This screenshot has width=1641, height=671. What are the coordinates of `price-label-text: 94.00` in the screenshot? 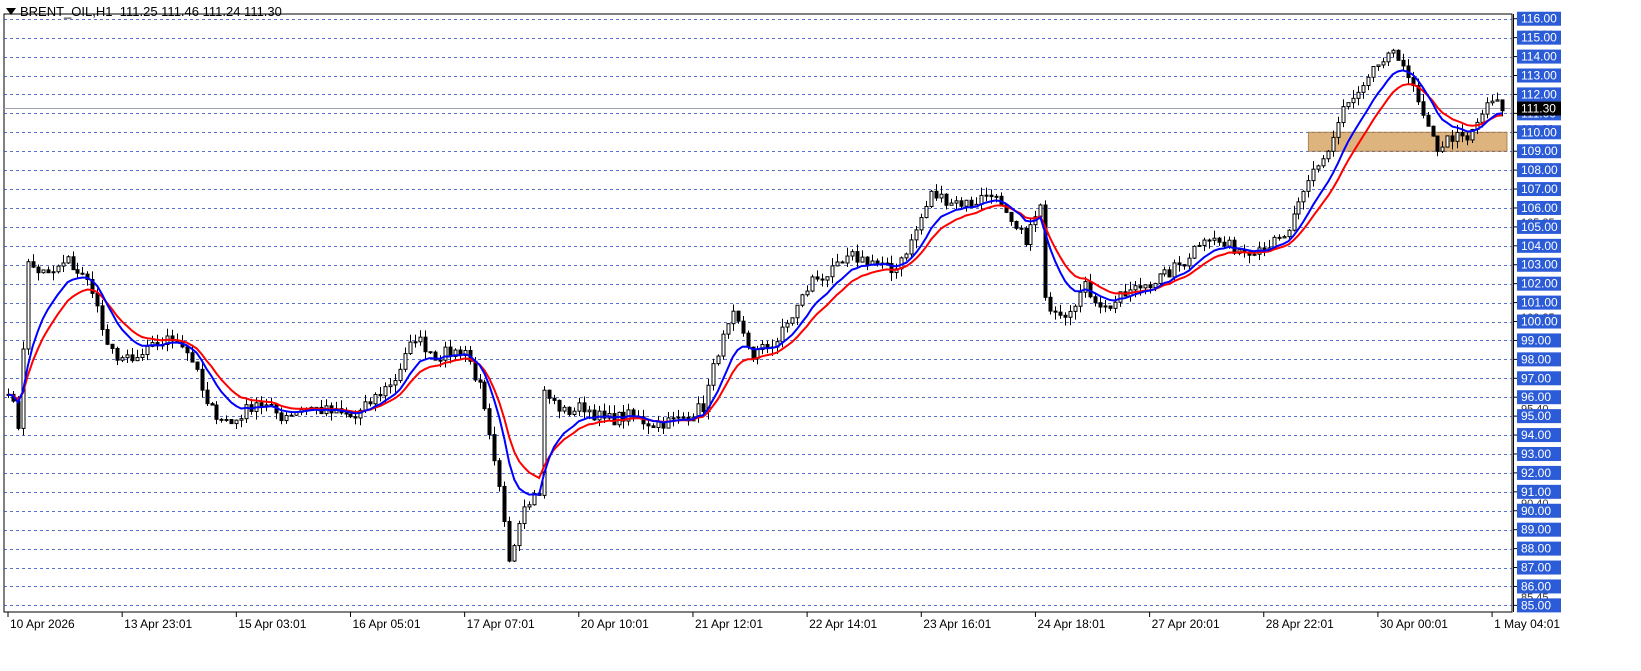 It's located at (1536, 435).